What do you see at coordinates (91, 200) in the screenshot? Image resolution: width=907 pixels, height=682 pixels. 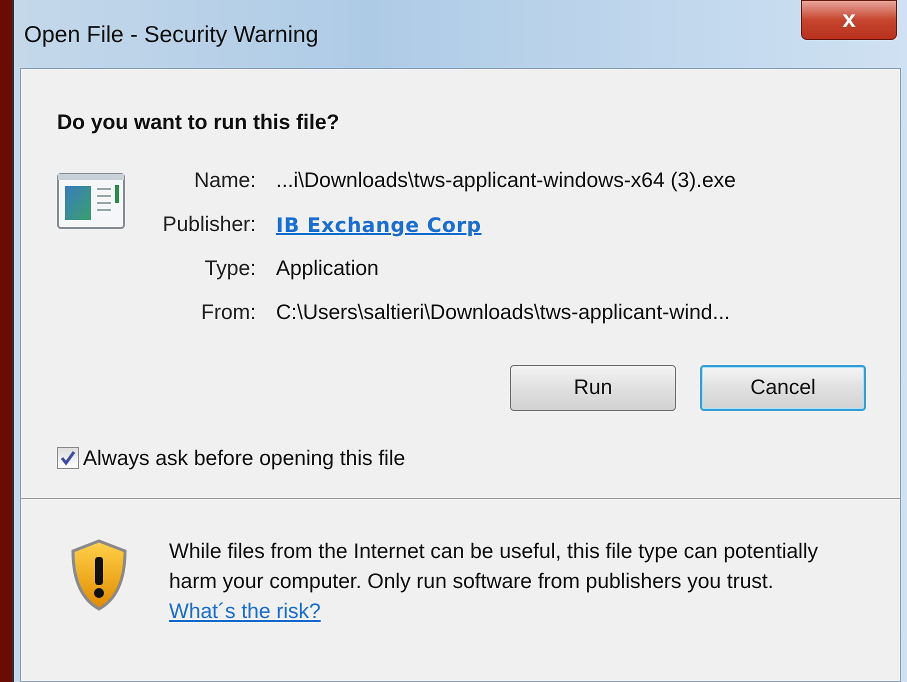 I see `application-icon` at bounding box center [91, 200].